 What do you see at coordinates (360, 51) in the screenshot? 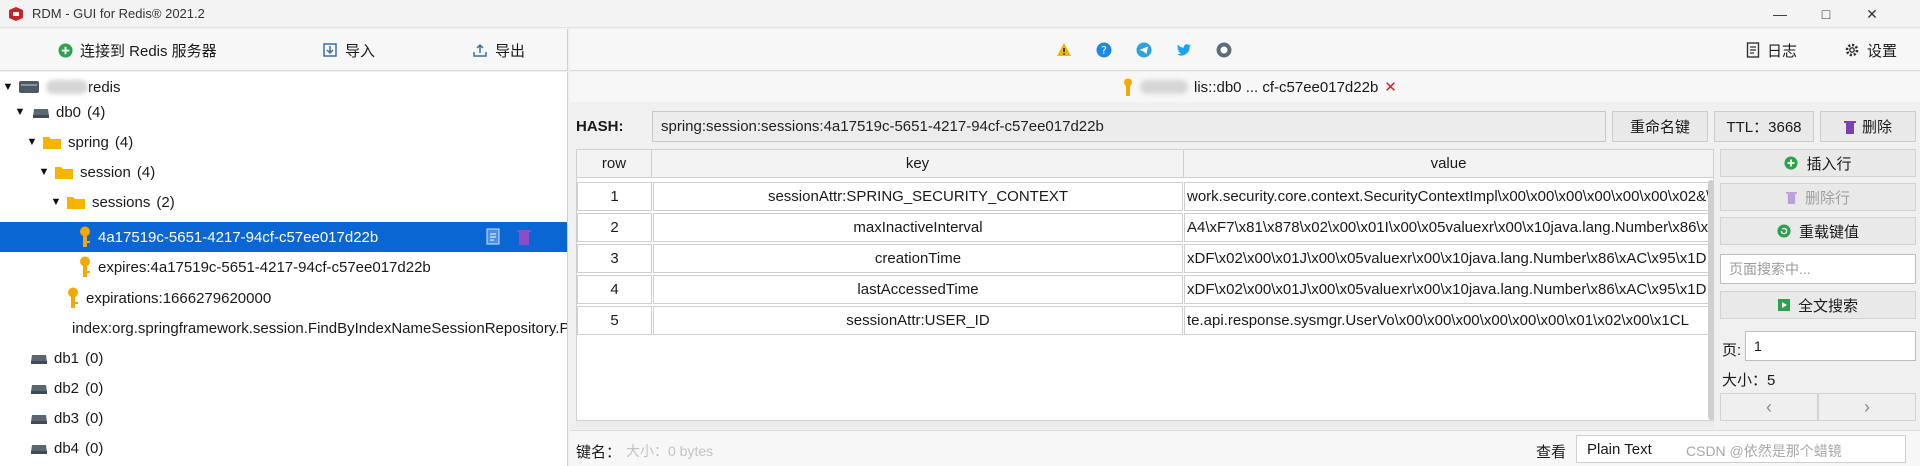
I see `import-label: 导入` at bounding box center [360, 51].